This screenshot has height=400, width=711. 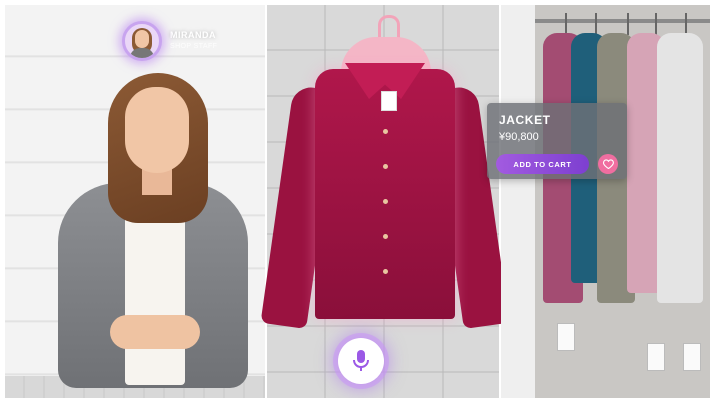 What do you see at coordinates (193, 41) in the screenshot?
I see `staff-text: MIRANDA SHOP STAFF` at bounding box center [193, 41].